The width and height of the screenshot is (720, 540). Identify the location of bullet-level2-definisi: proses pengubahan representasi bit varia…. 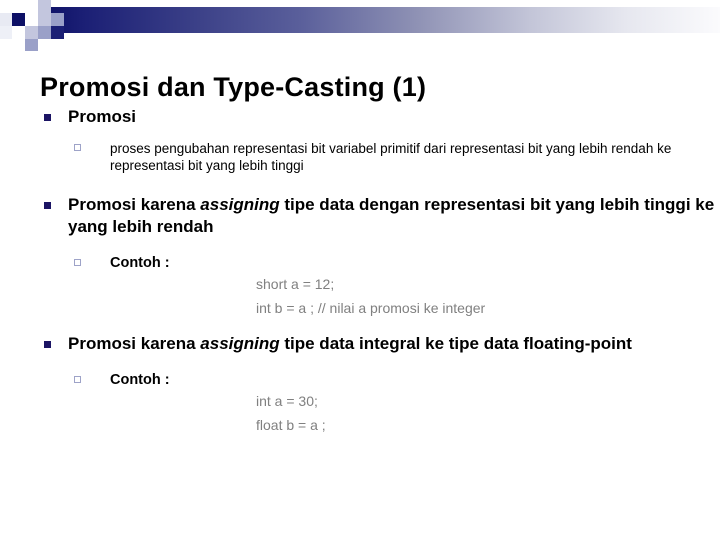
(360, 157).